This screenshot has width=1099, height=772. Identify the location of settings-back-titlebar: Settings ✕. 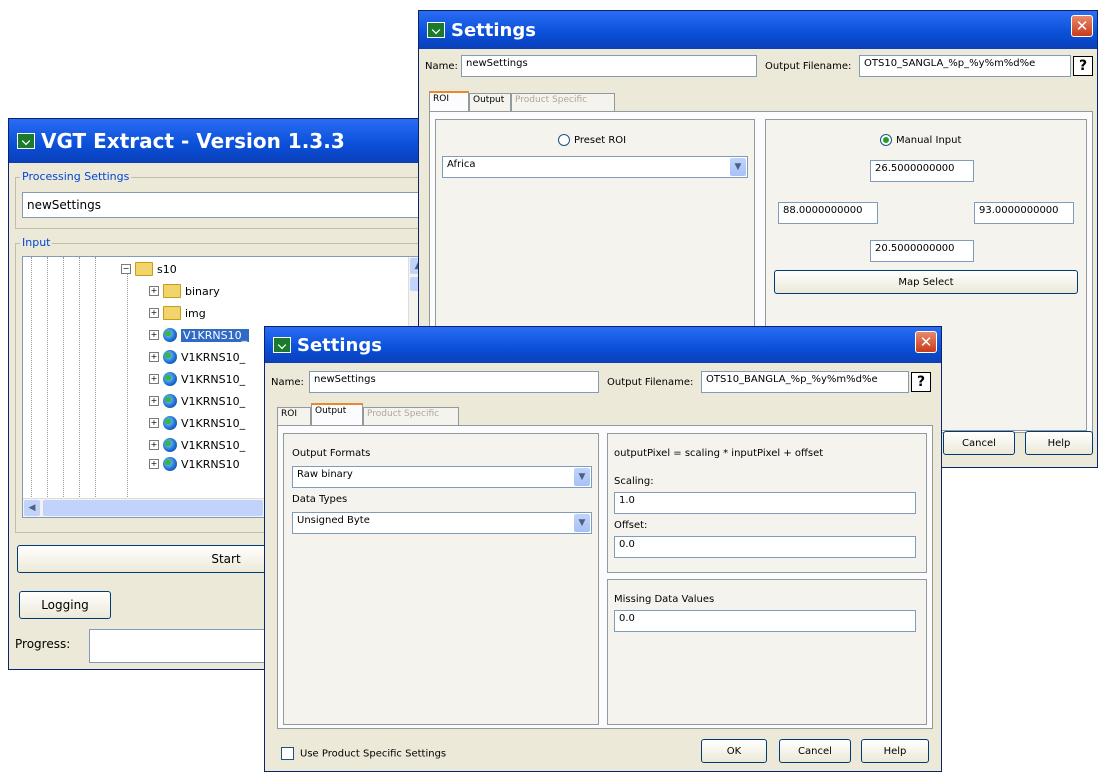
(758, 30).